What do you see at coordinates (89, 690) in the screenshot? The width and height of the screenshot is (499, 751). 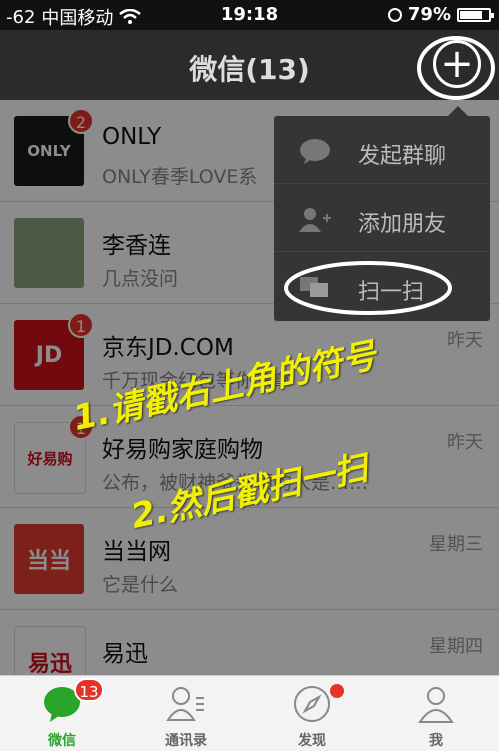 I see `tab-badge: 13` at bounding box center [89, 690].